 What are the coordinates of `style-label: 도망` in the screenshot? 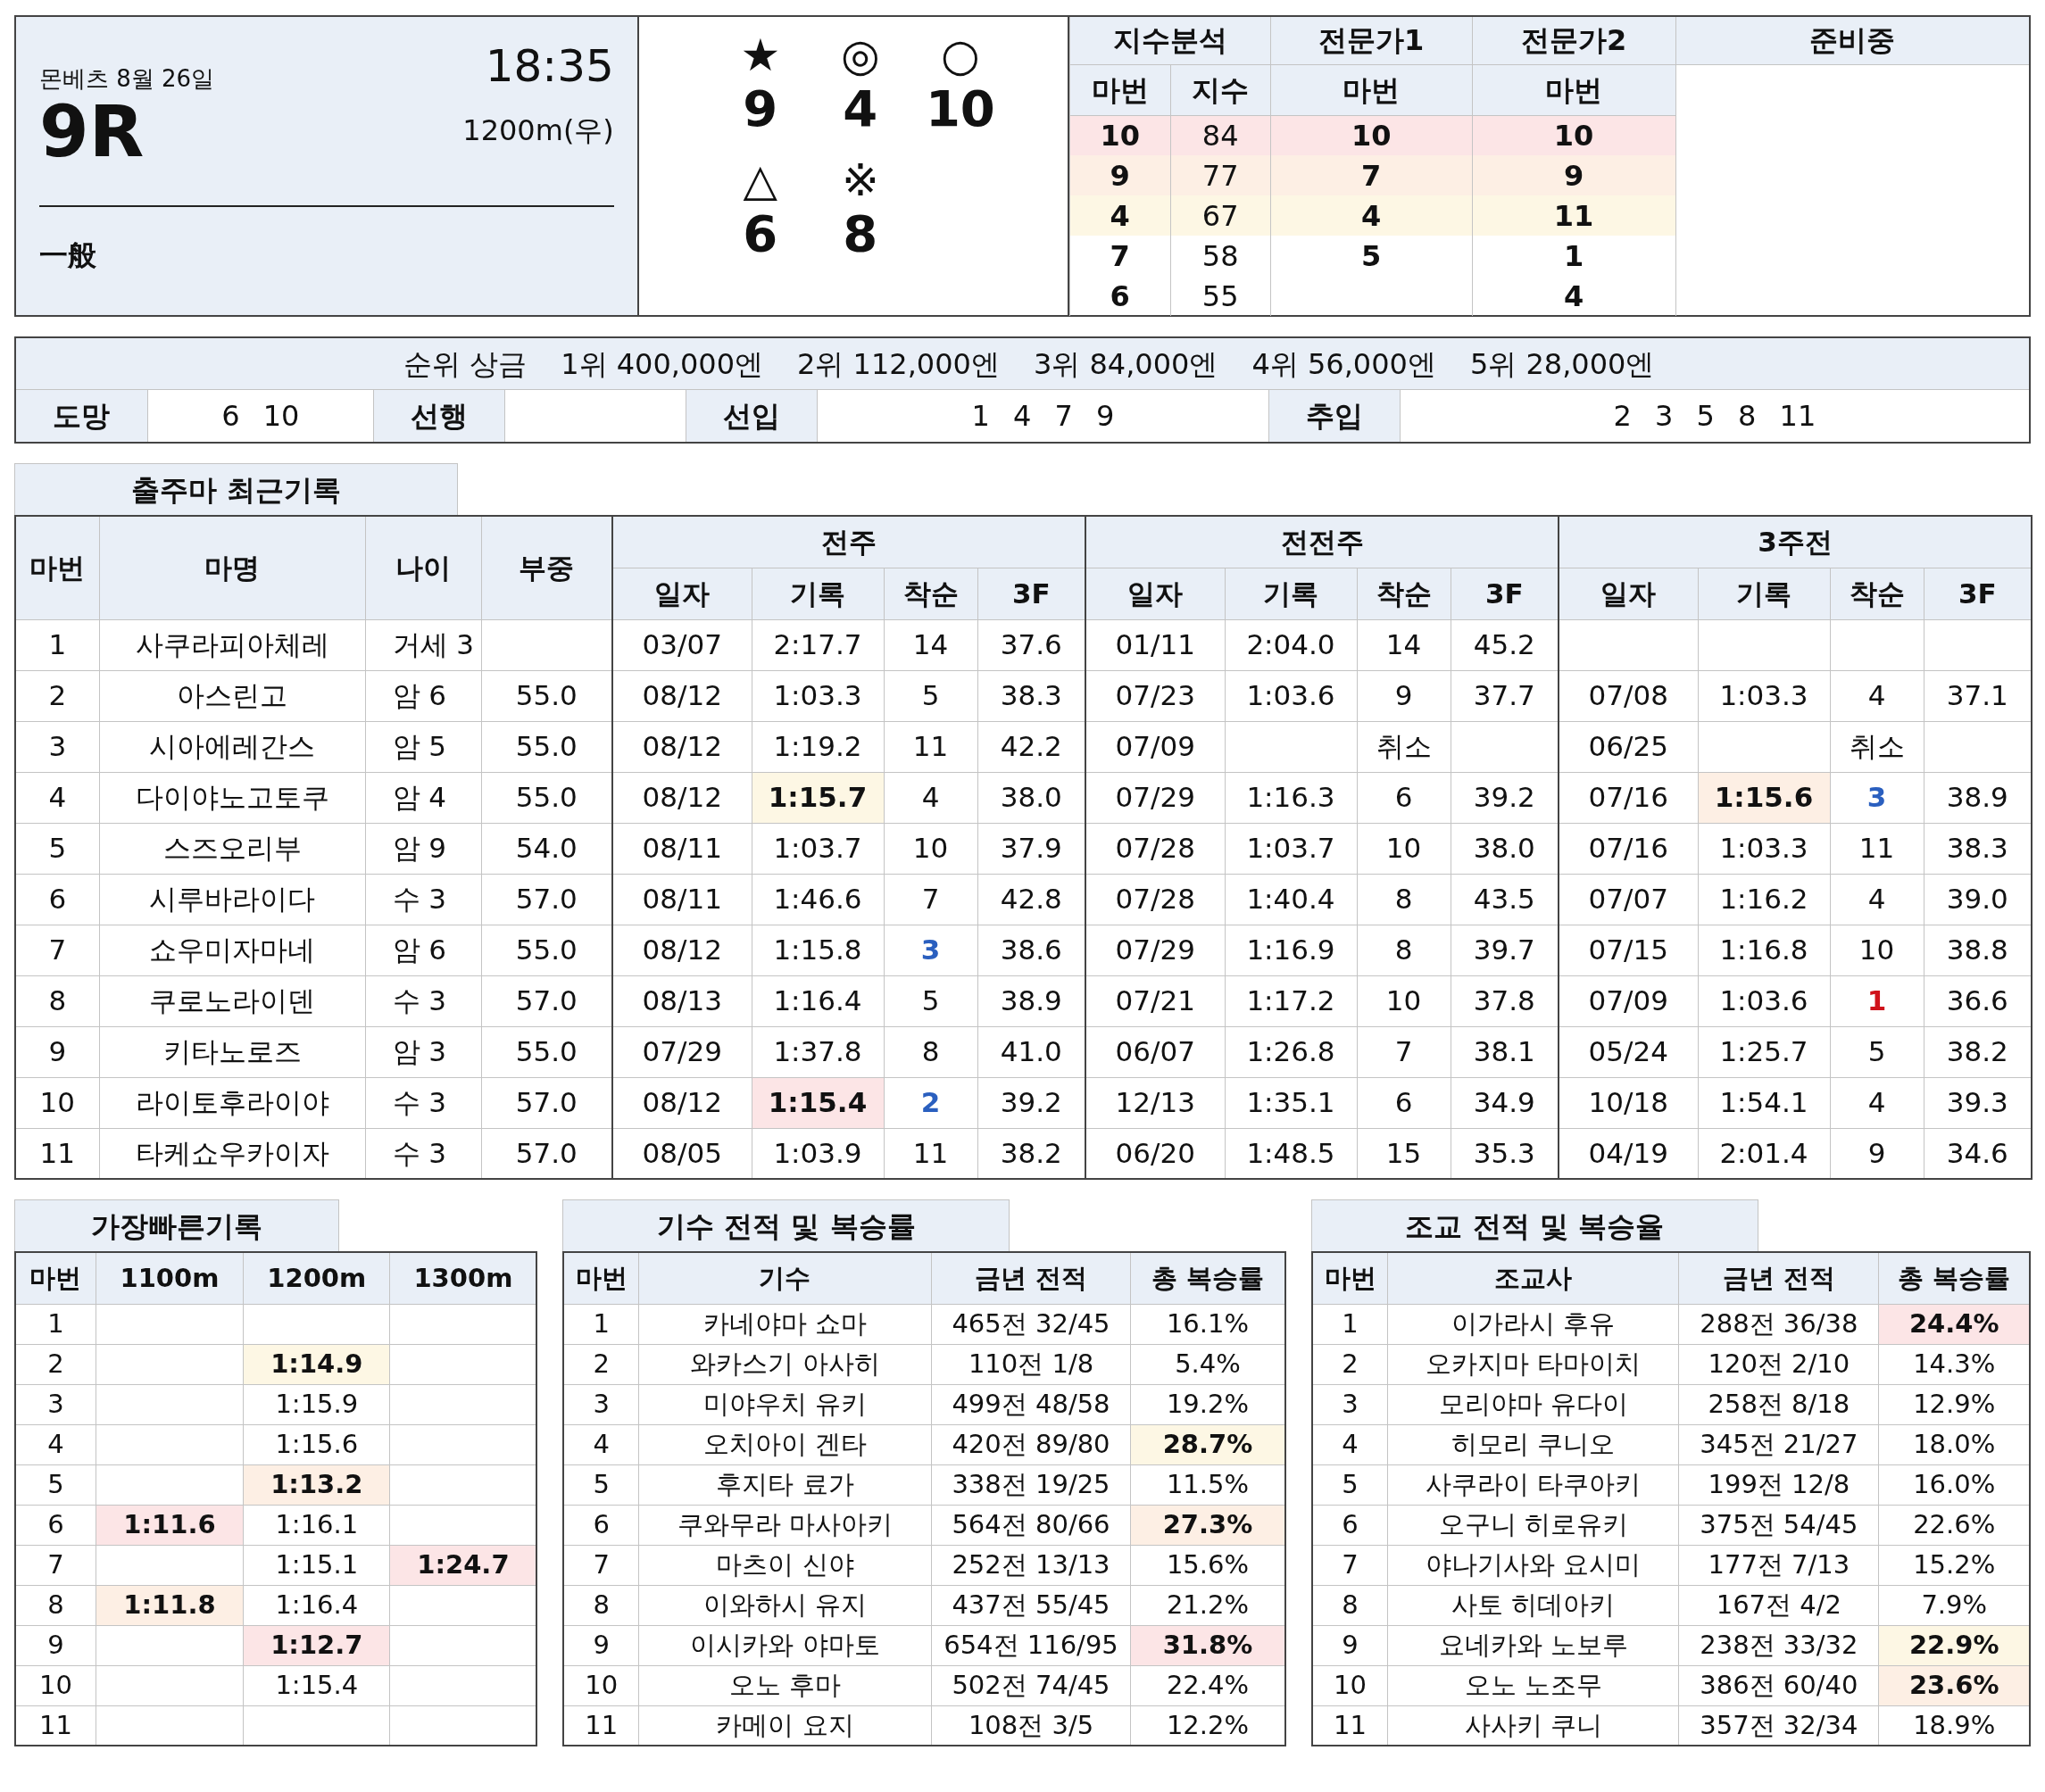 It's located at (82, 416).